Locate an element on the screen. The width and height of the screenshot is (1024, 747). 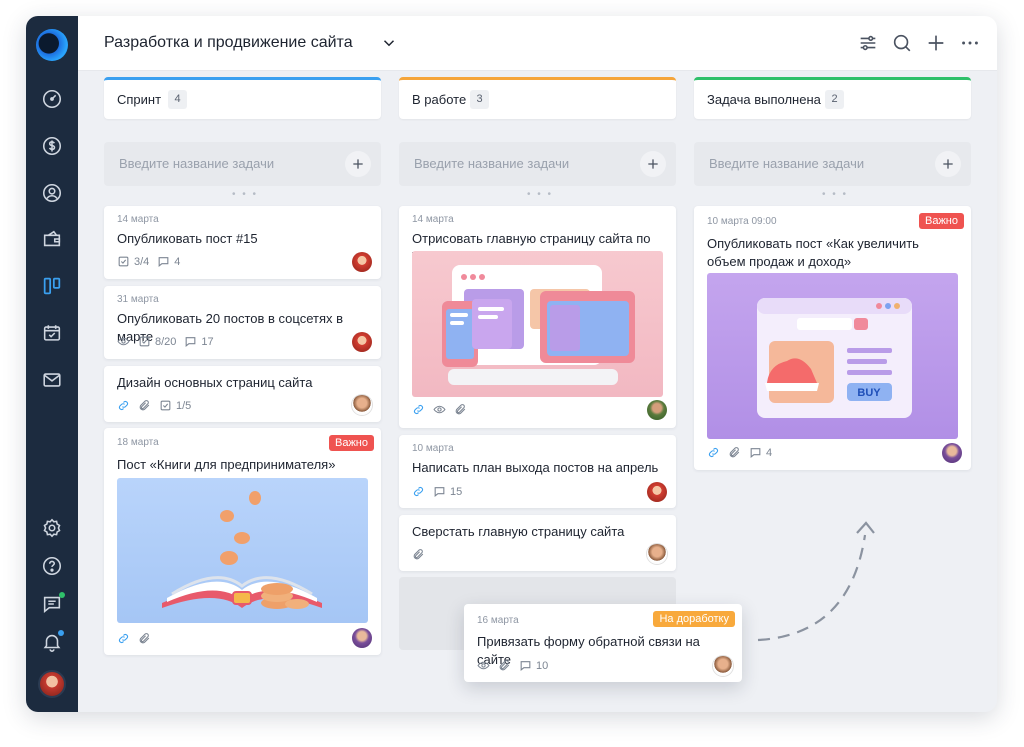
column-count: 4 is located at coordinates (177, 99).